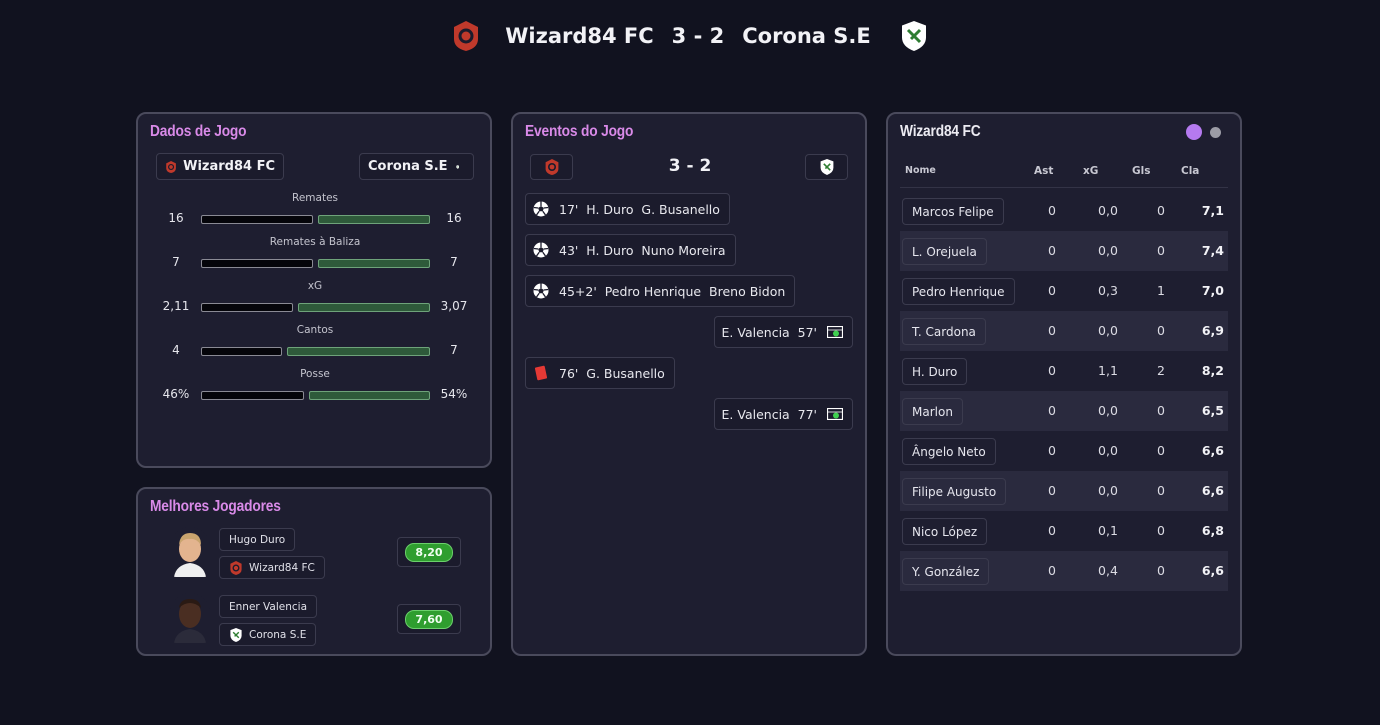 The width and height of the screenshot is (1380, 725). What do you see at coordinates (278, 634) in the screenshot?
I see `best-player-2-team: Corona S.E` at bounding box center [278, 634].